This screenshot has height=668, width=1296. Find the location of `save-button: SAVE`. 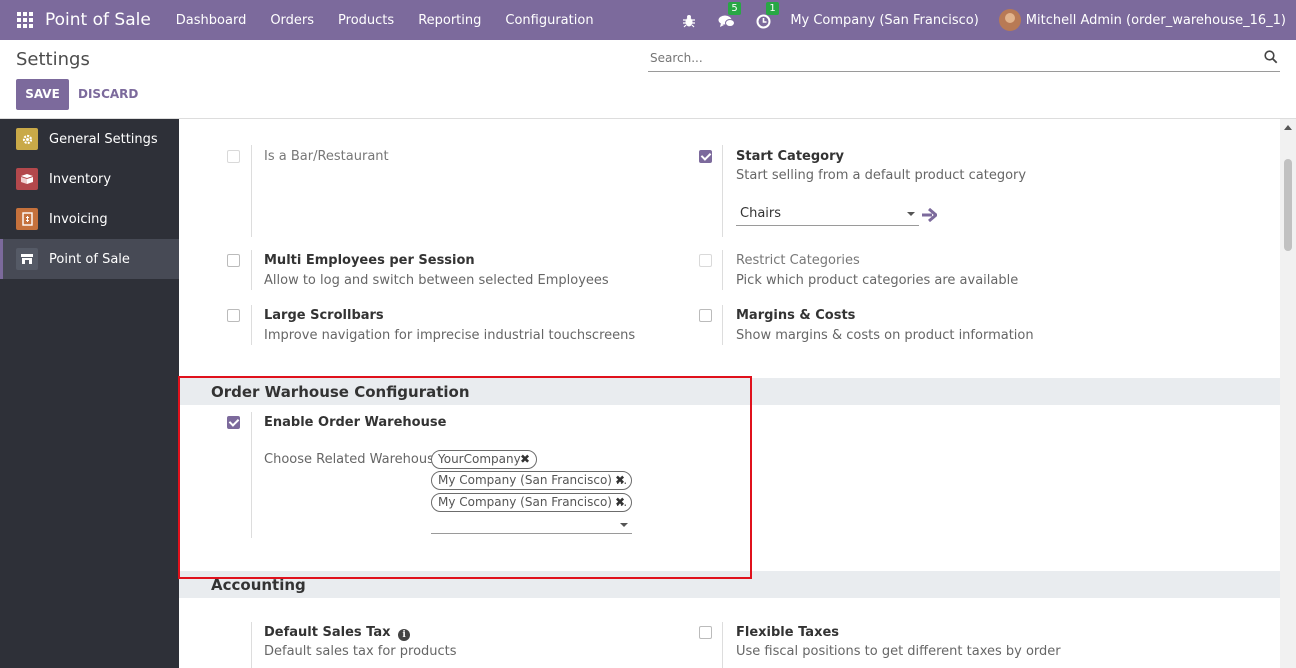

save-button: SAVE is located at coordinates (42, 94).